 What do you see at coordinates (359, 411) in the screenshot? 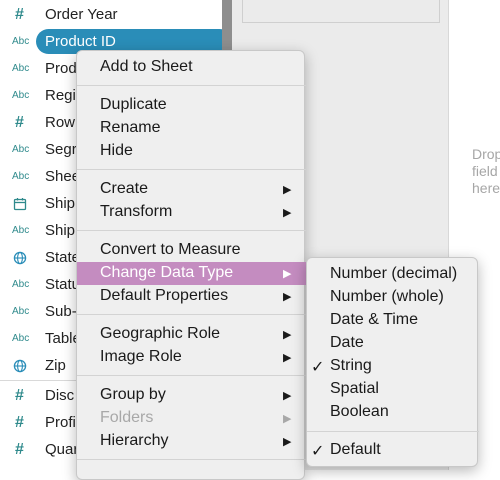
I see `submenu-item-label: Boolean` at bounding box center [359, 411].